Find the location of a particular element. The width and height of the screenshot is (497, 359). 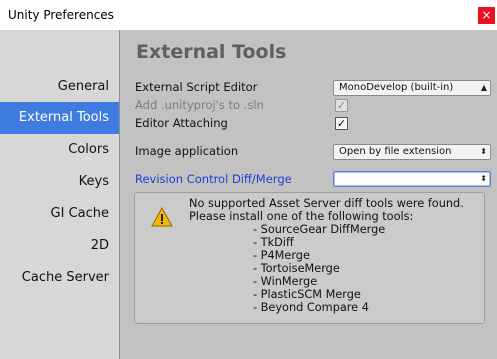

external-script-editor-label: External Script Editor is located at coordinates (196, 87).